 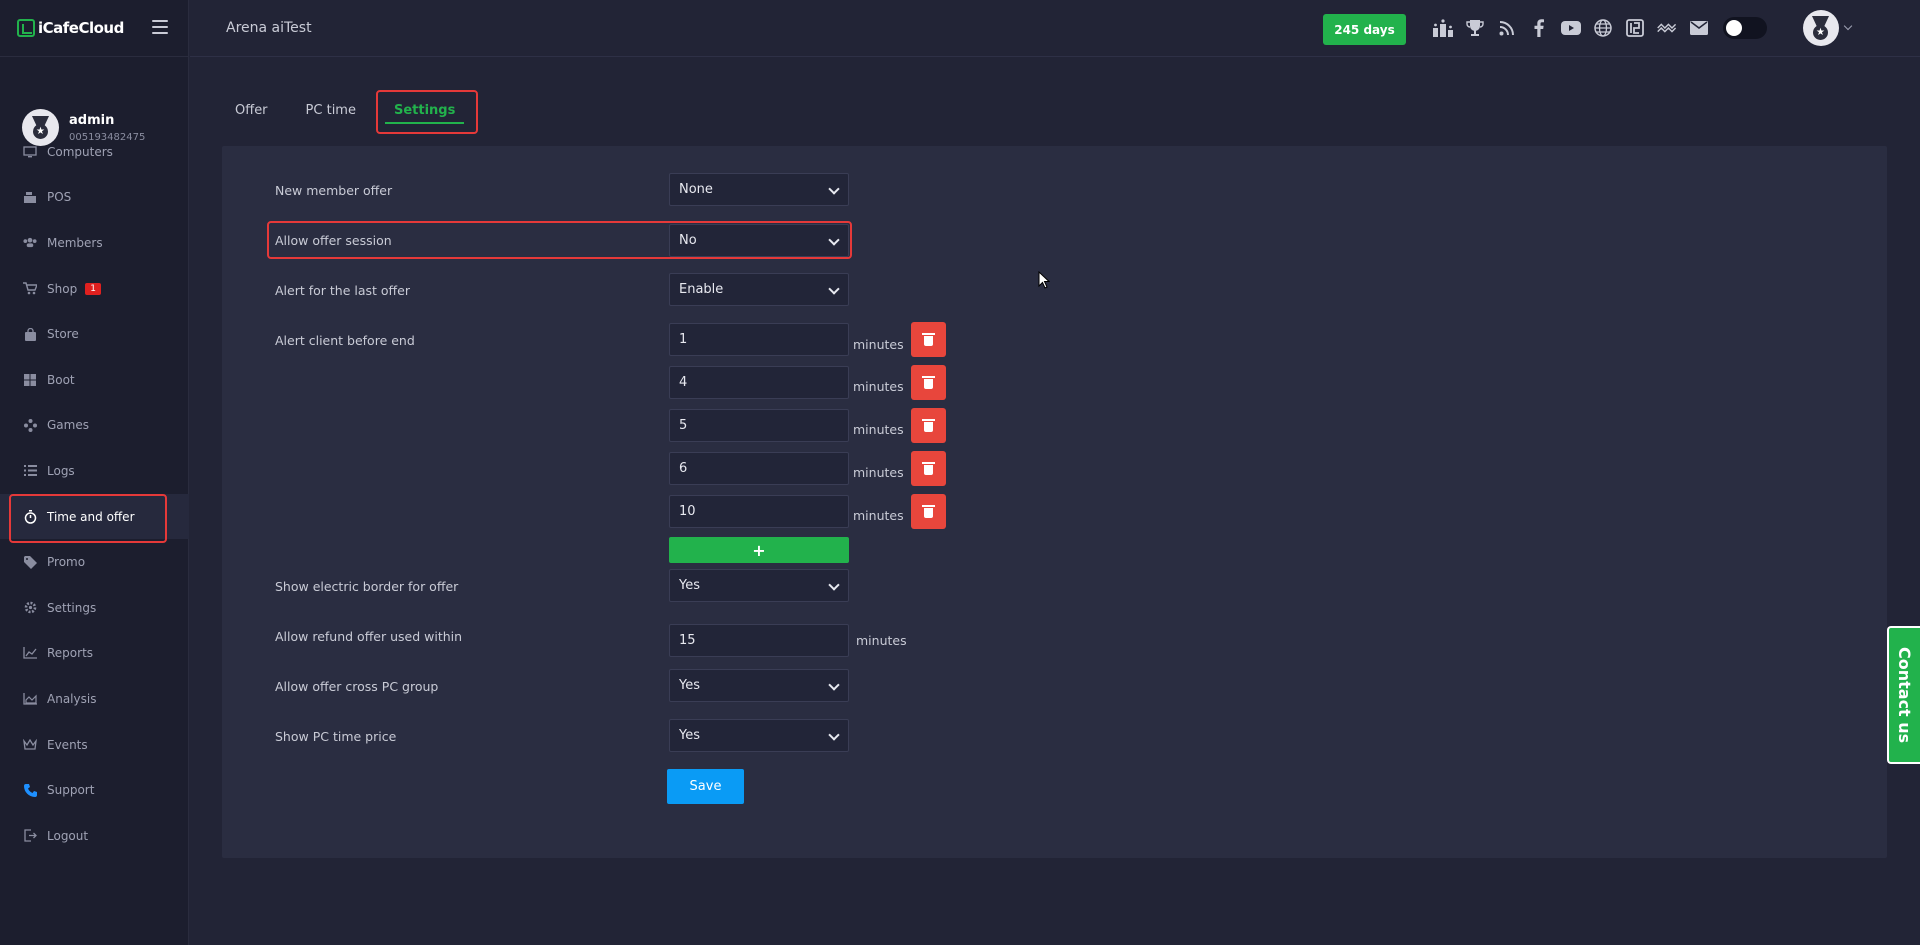 What do you see at coordinates (759, 511) in the screenshot?
I see `alert-minutes-input: 10` at bounding box center [759, 511].